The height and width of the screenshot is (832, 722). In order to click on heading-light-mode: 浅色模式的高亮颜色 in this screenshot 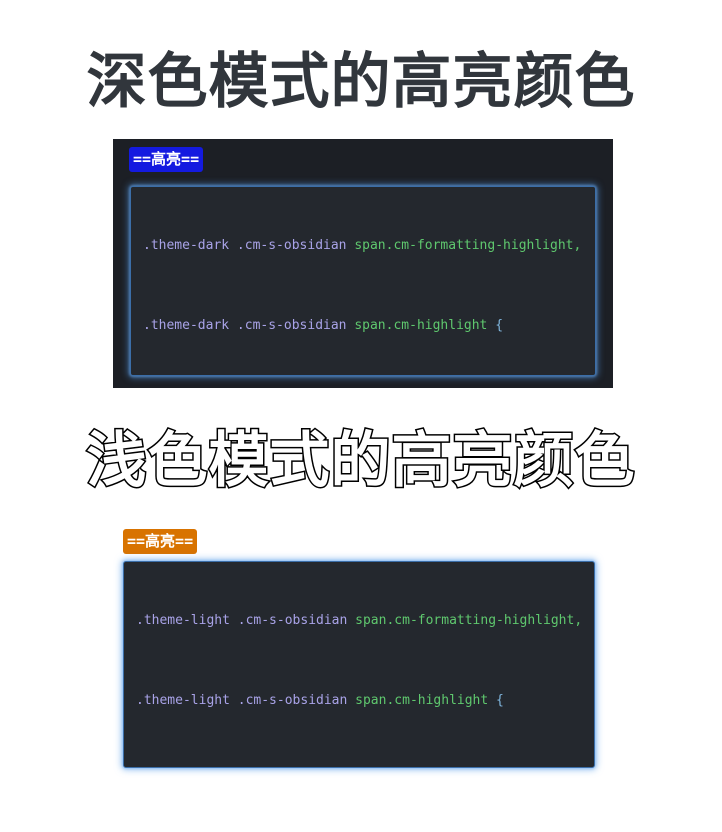, I will do `click(360, 461)`.